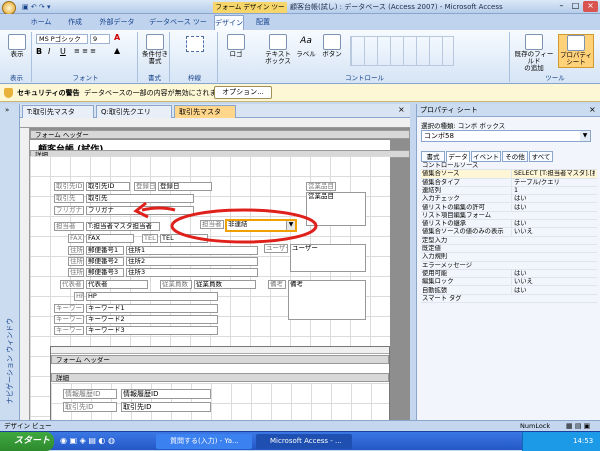 The image size is (600, 451). I want to click on navigation-pane: » ナビゲーション ウィンドウ, so click(10, 262).